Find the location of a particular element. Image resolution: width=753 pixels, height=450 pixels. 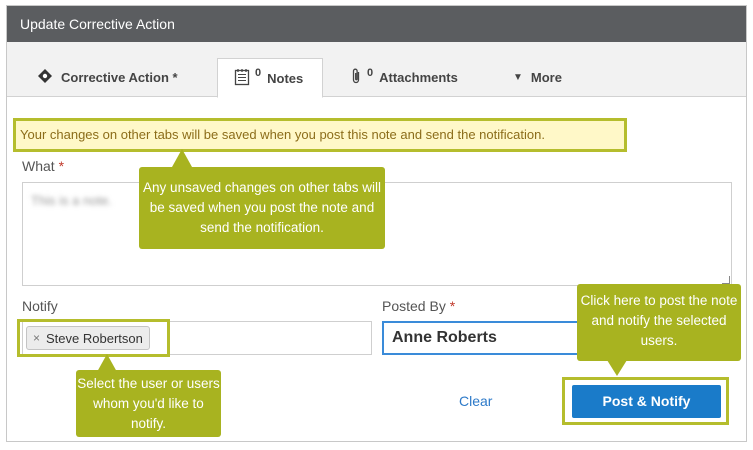

notify-label: Notify is located at coordinates (40, 306).